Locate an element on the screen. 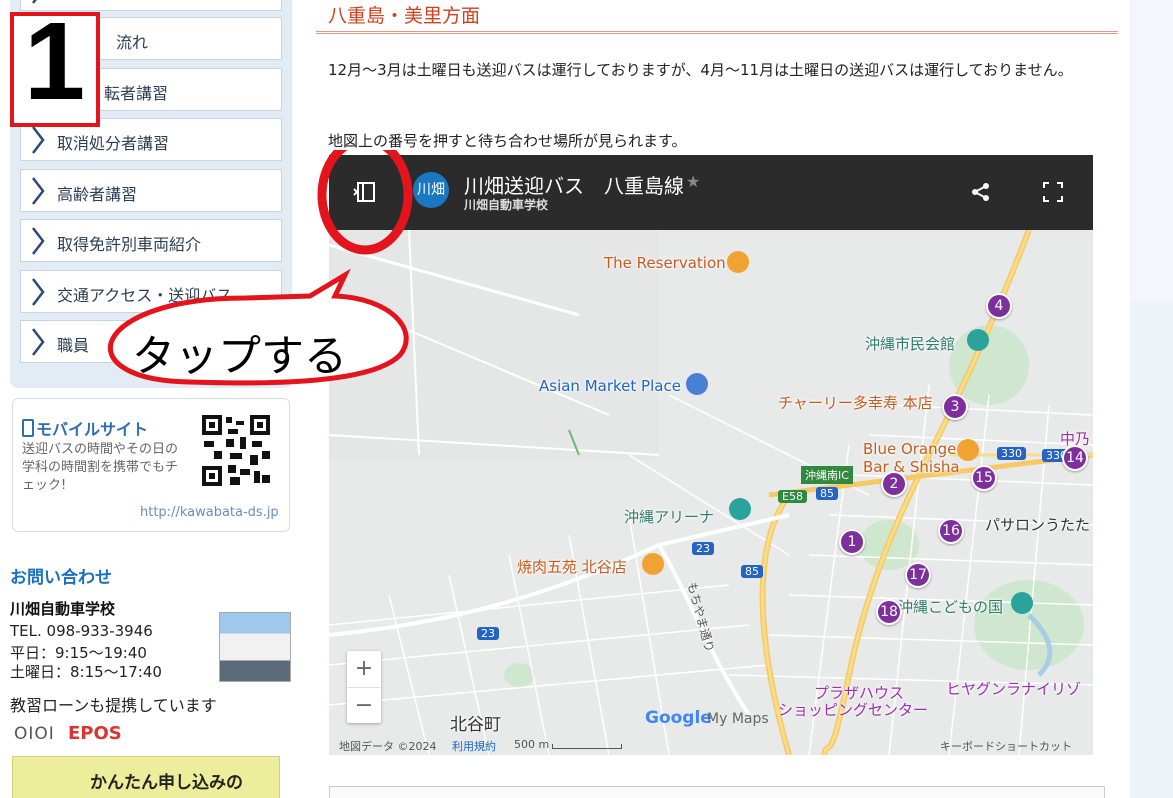 This screenshot has height=798, width=1173. epos-logo: EPOS is located at coordinates (95, 733).